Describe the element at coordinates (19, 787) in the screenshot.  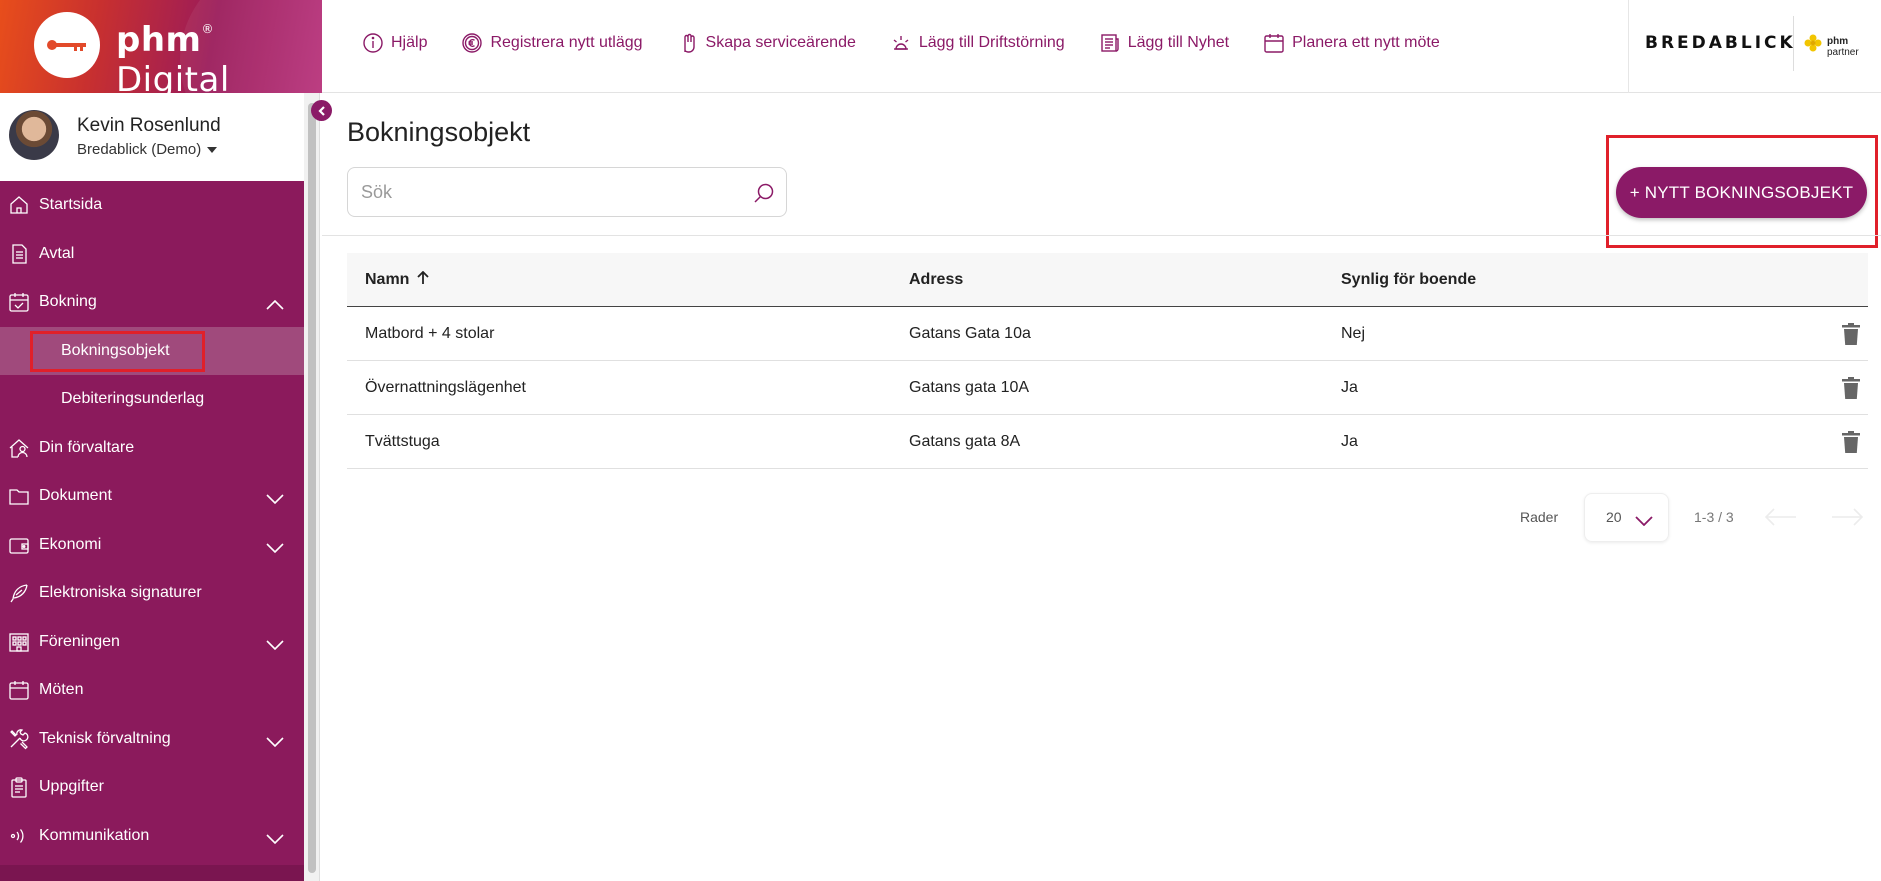
I see `clipboard-icon` at that location.